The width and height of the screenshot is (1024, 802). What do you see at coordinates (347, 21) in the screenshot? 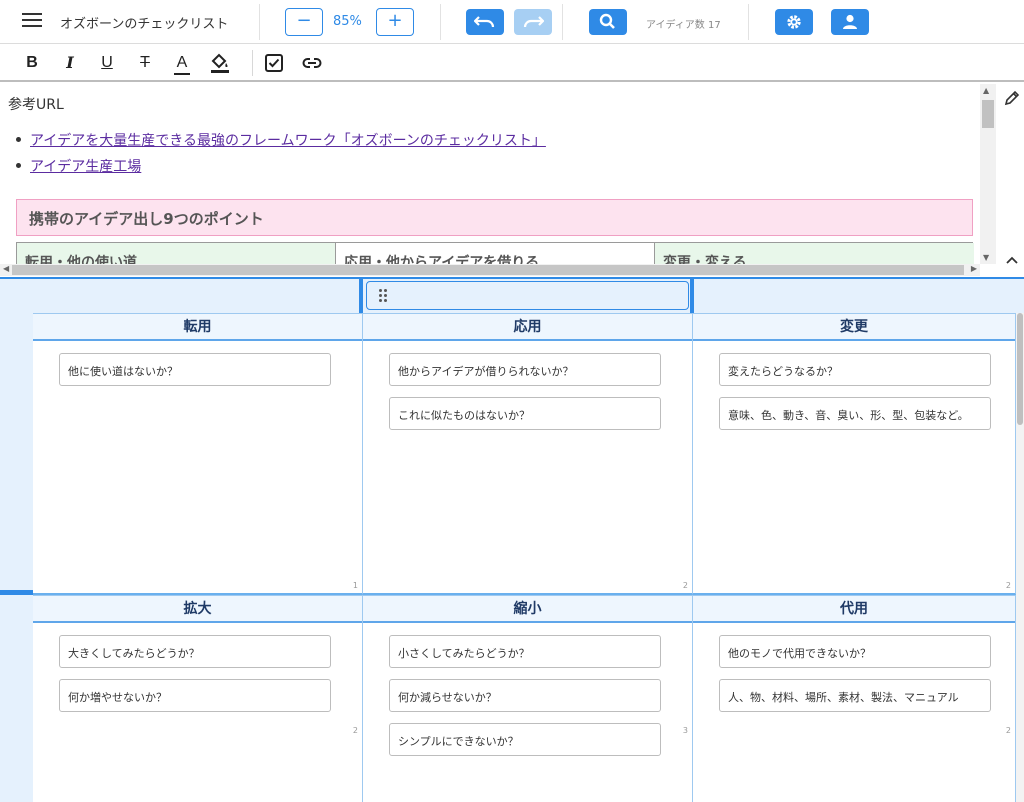
I see `zoom-level: 85%` at bounding box center [347, 21].